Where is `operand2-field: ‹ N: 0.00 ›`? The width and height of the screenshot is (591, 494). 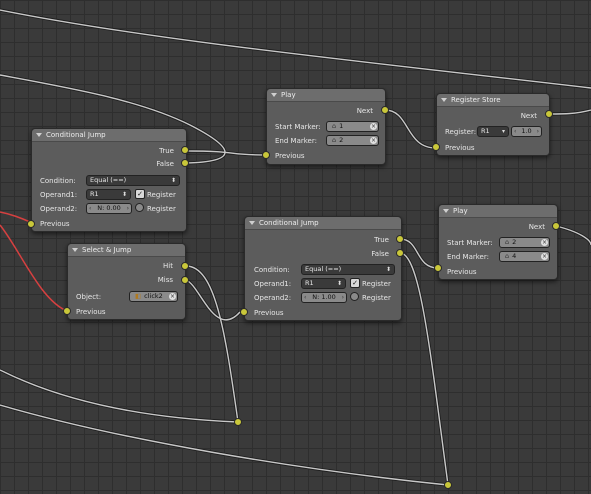
operand2-field: ‹ N: 0.00 › is located at coordinates (109, 208).